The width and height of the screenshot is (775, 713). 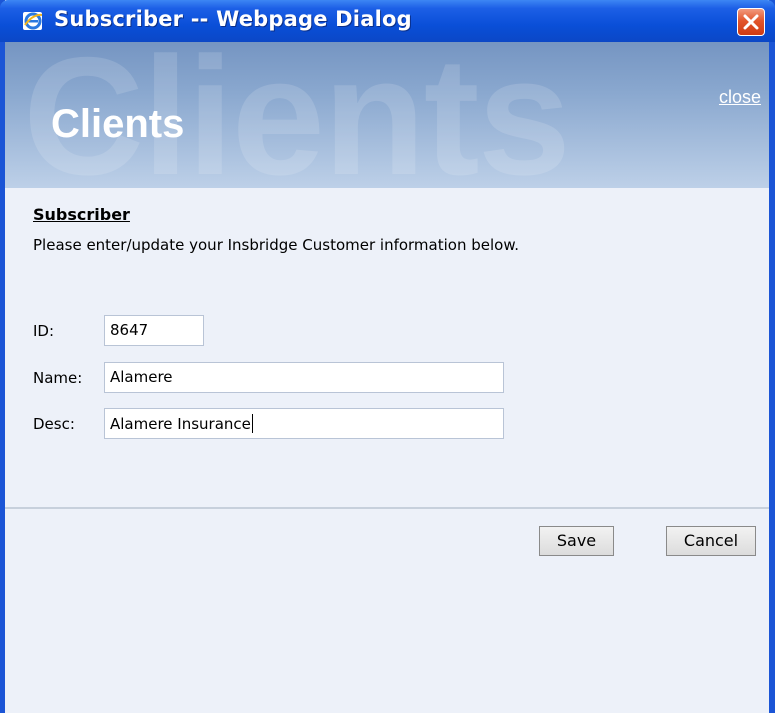 What do you see at coordinates (740, 97) in the screenshot?
I see `close-link: close` at bounding box center [740, 97].